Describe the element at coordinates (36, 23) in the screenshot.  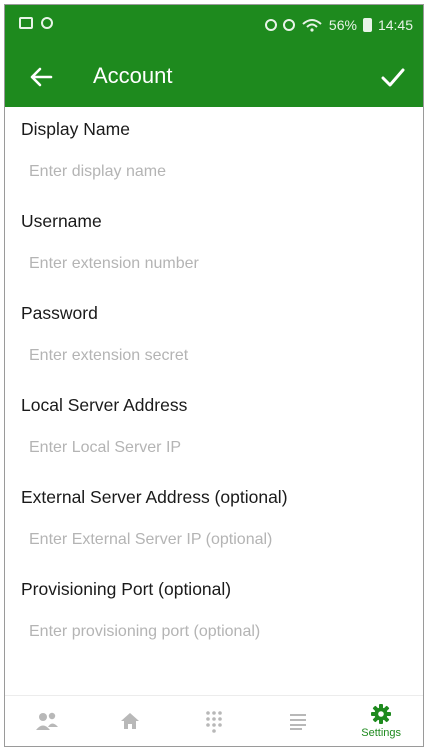
I see `status-left-icons` at that location.